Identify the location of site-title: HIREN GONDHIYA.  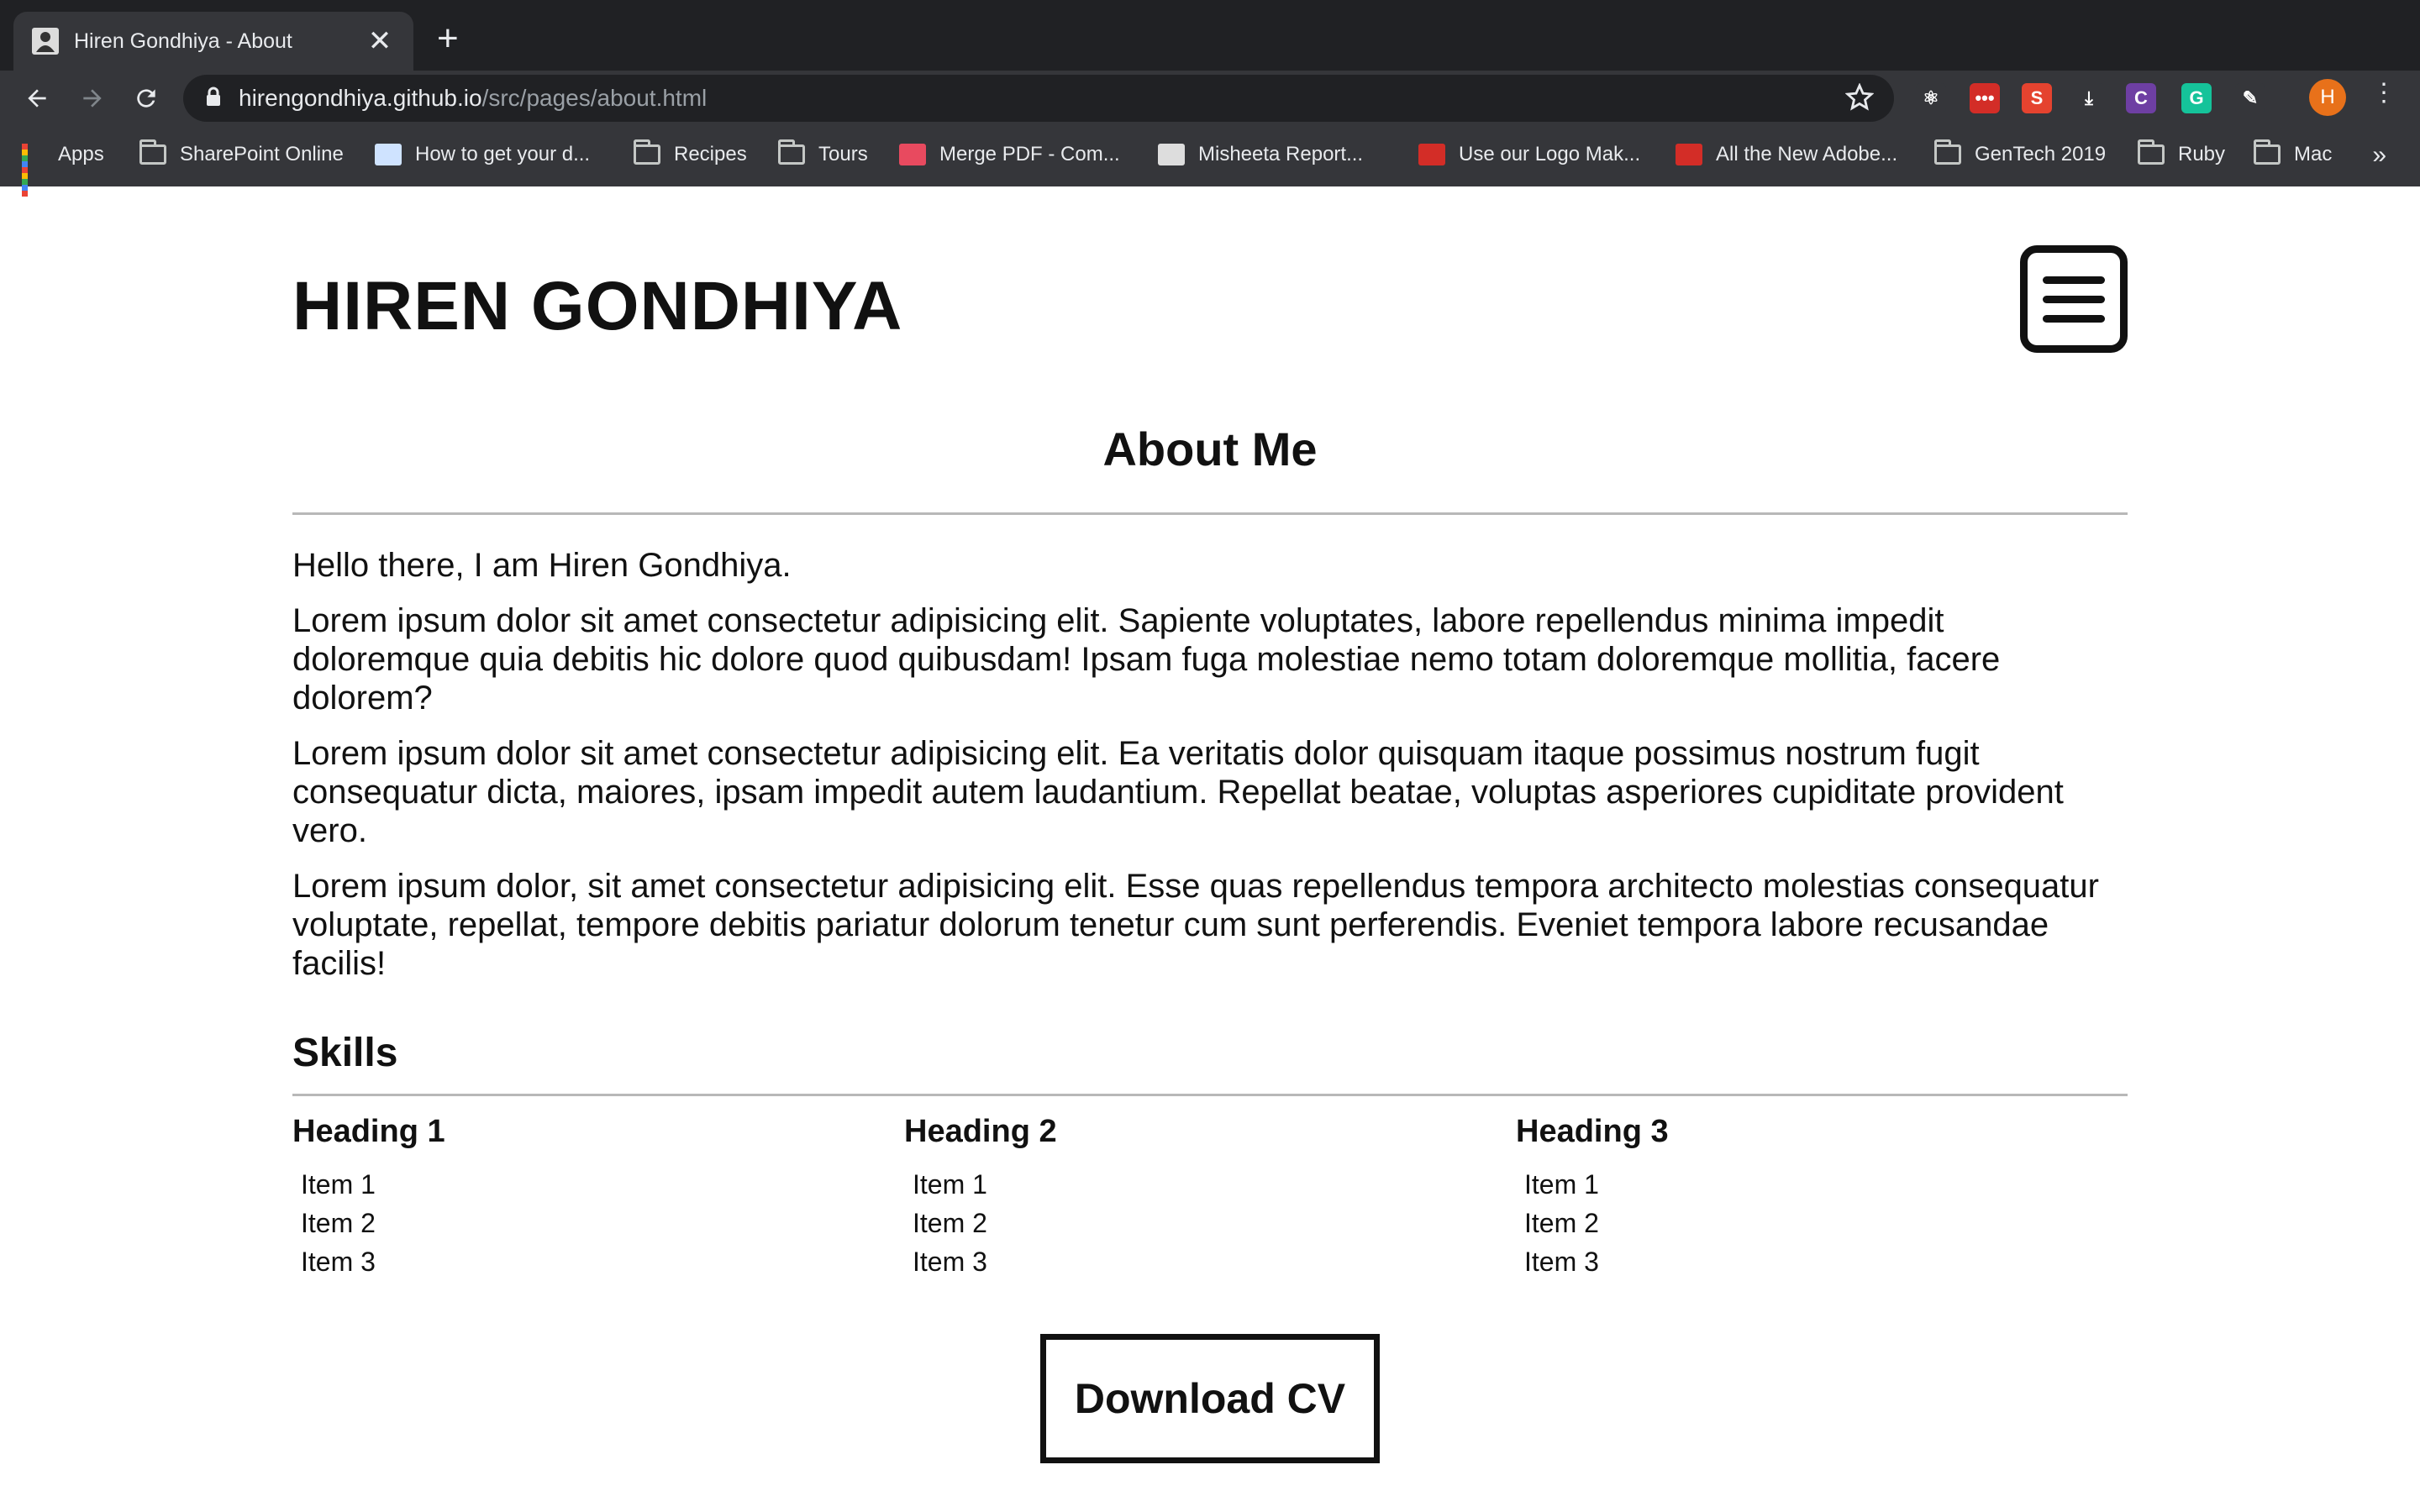
(597, 306).